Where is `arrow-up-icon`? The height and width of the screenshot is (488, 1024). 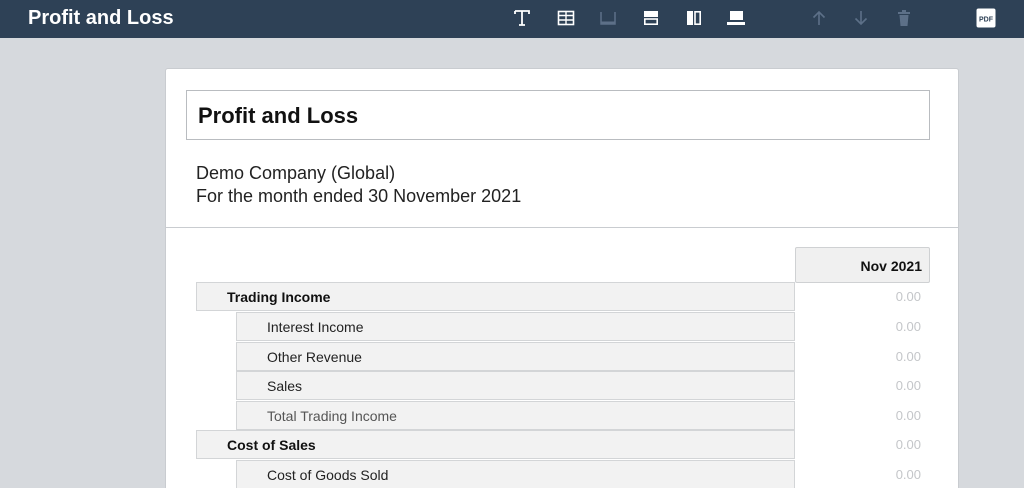
arrow-up-icon is located at coordinates (819, 18).